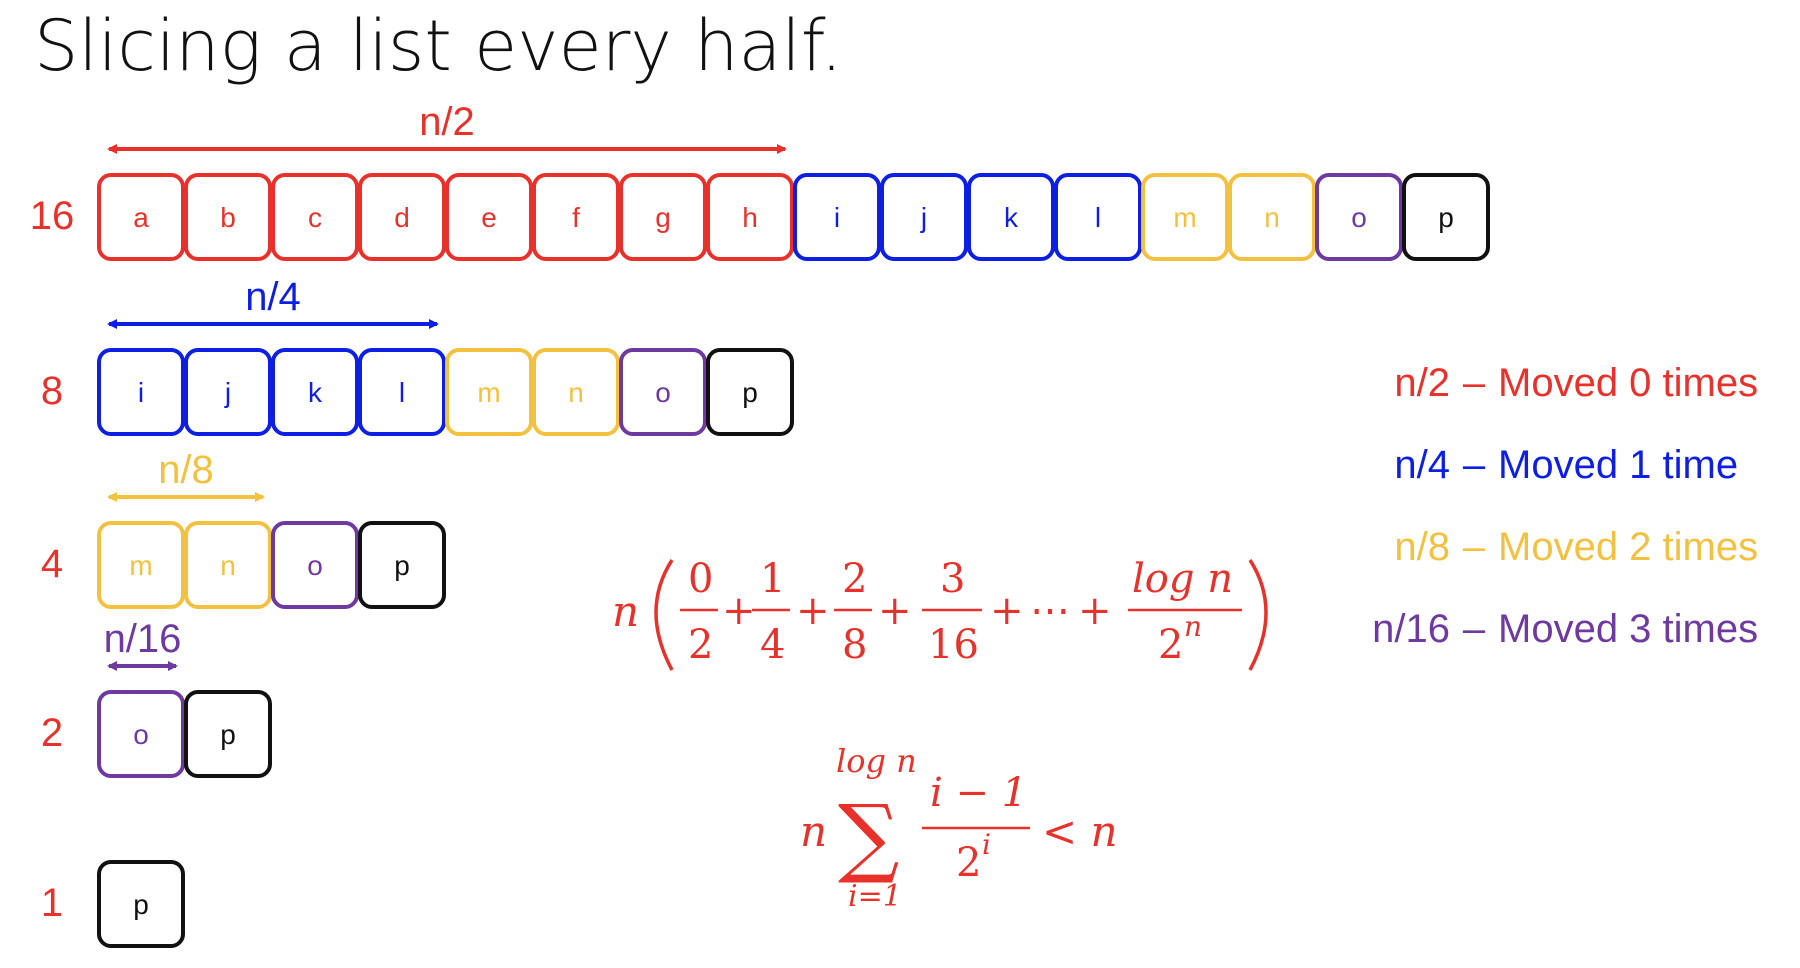 The image size is (1800, 968). I want to click on legend-text: Moved 3 times, so click(1628, 628).